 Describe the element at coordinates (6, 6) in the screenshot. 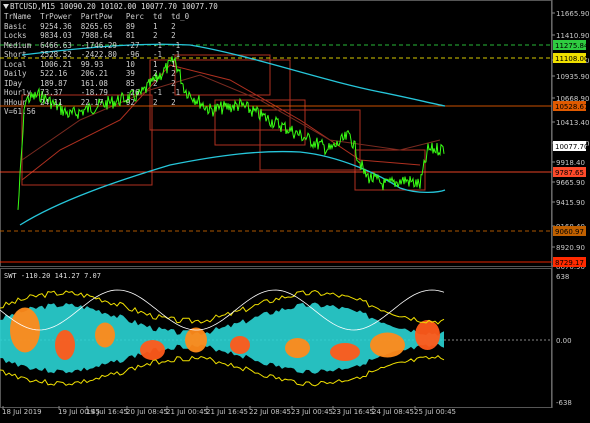

I see `collapse-icon` at that location.